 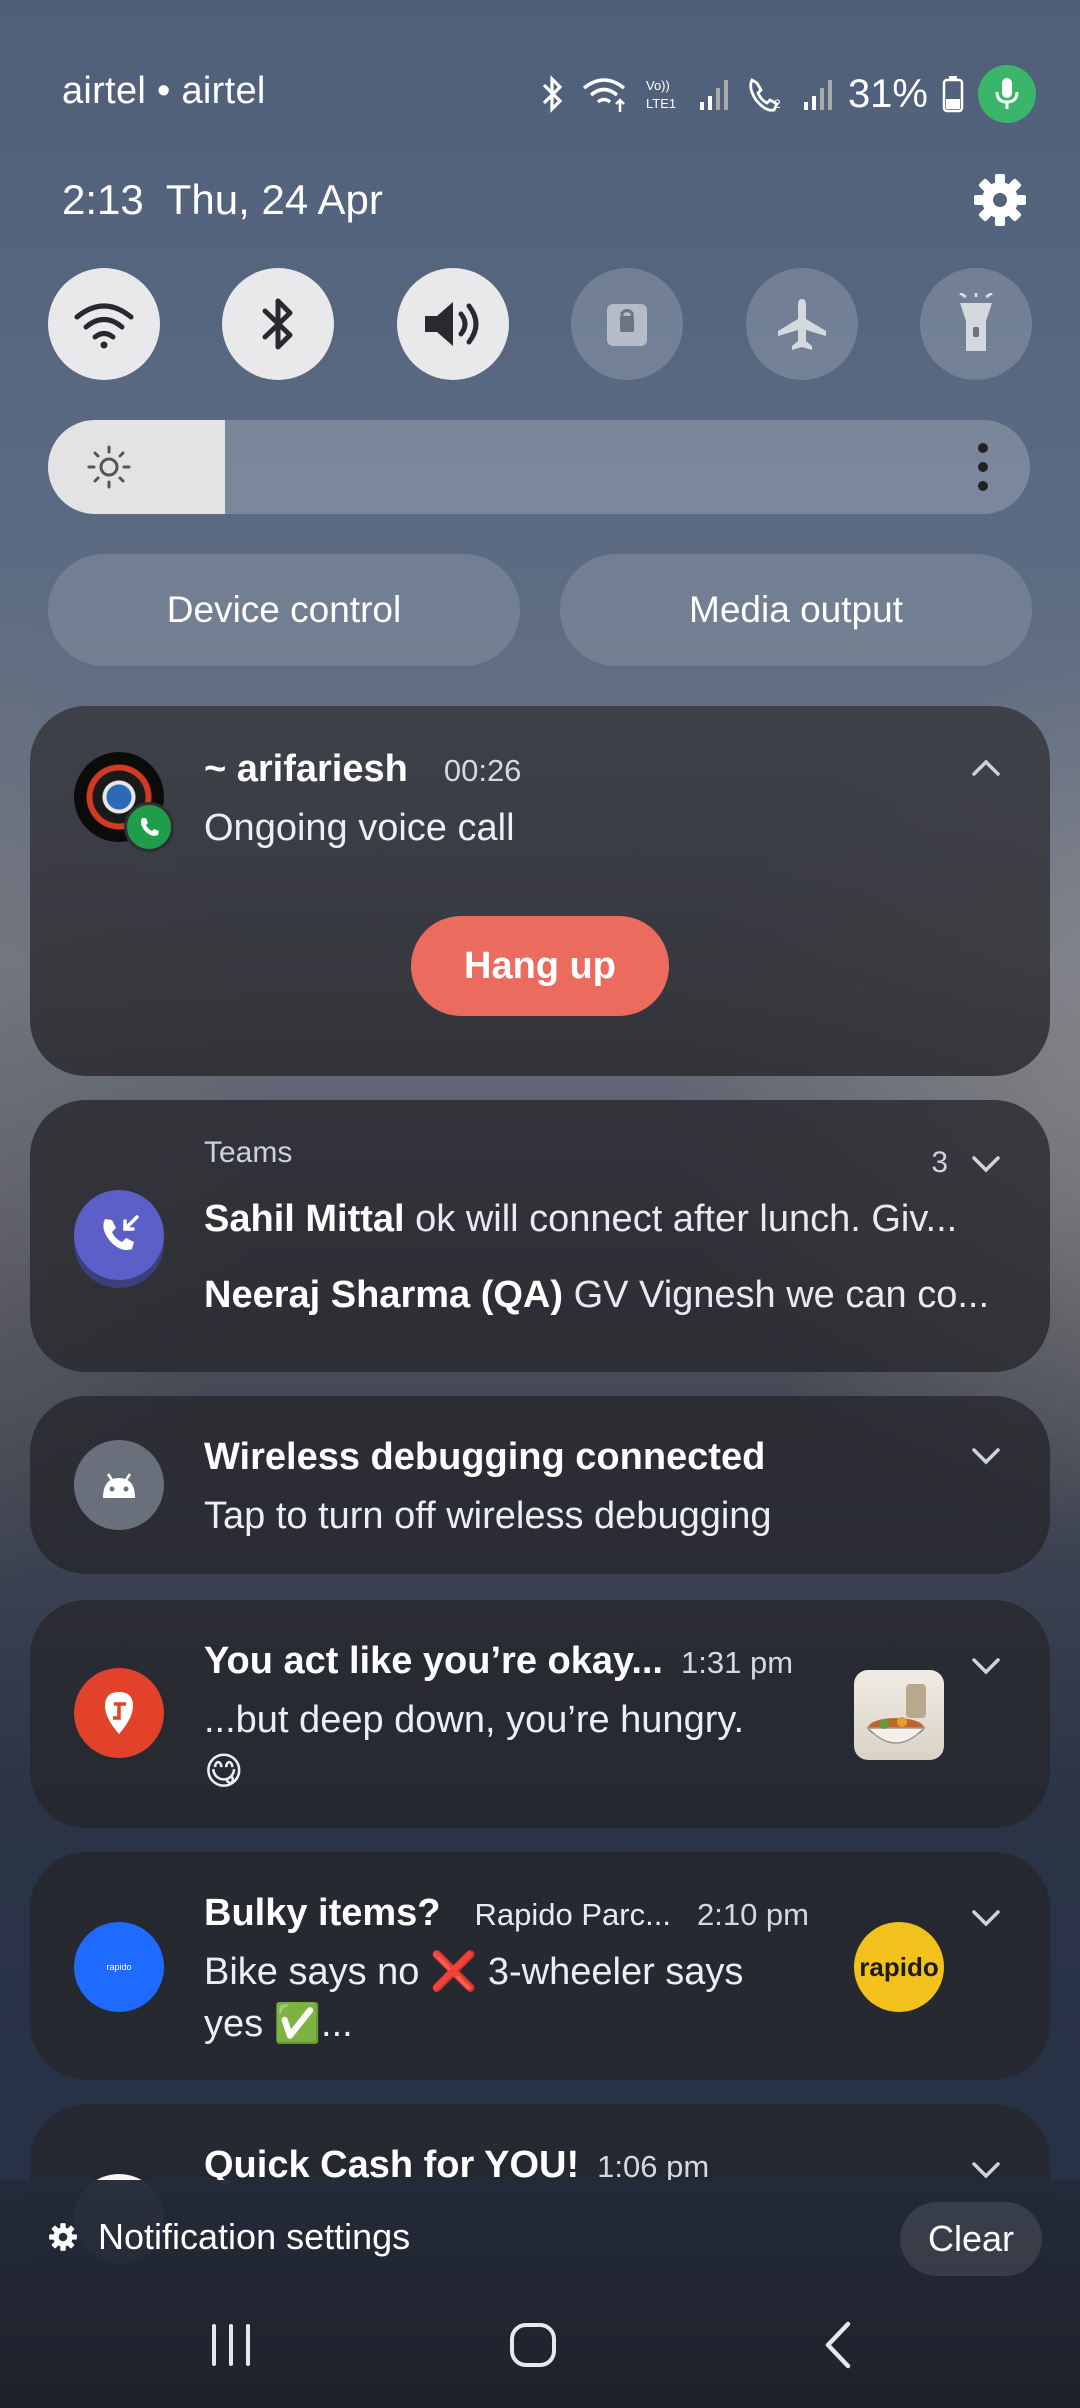 What do you see at coordinates (899, 1967) in the screenshot?
I see `rapido-thumbnail: rapido` at bounding box center [899, 1967].